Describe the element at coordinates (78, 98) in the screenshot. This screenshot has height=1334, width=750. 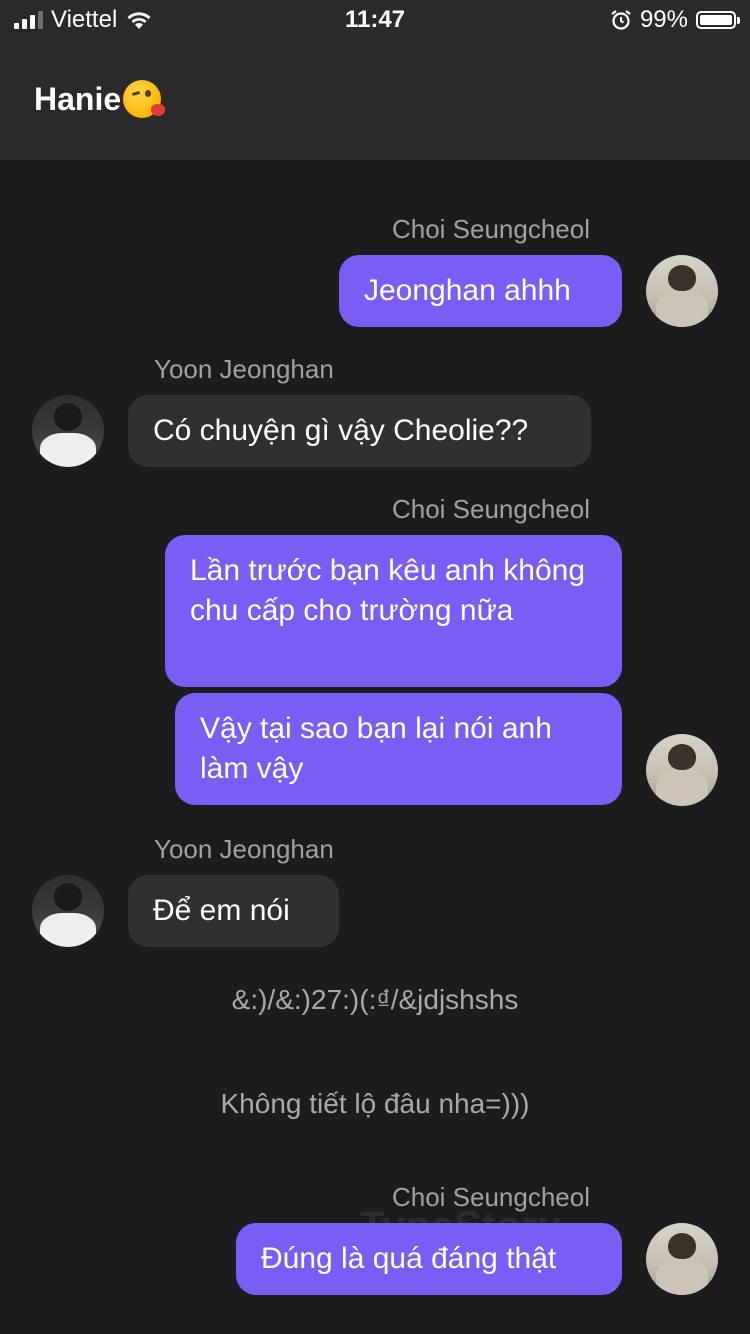
I see `chat-title-text: Hanie` at that location.